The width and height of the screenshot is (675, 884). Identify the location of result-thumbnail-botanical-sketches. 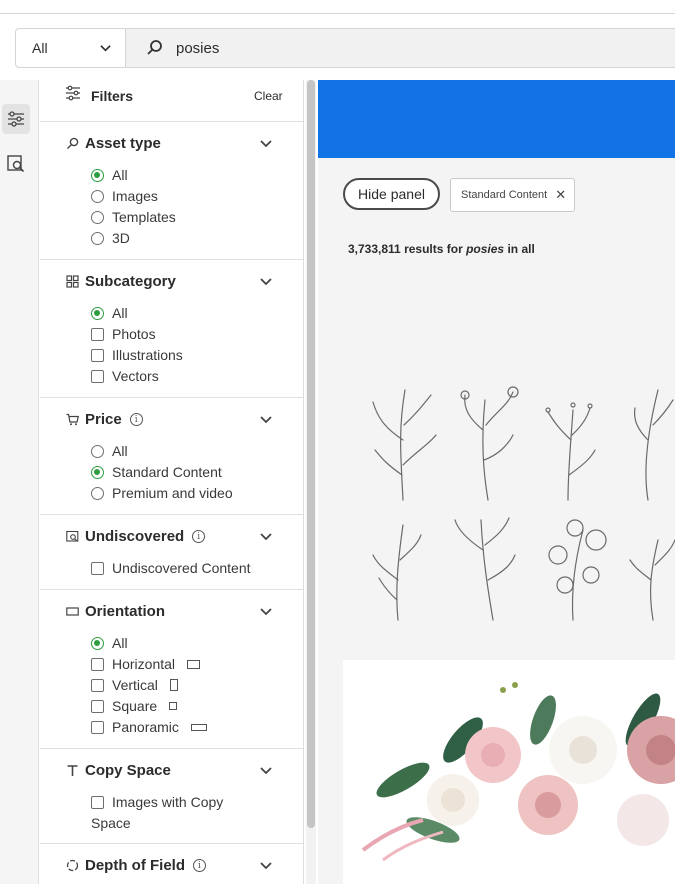
(509, 510).